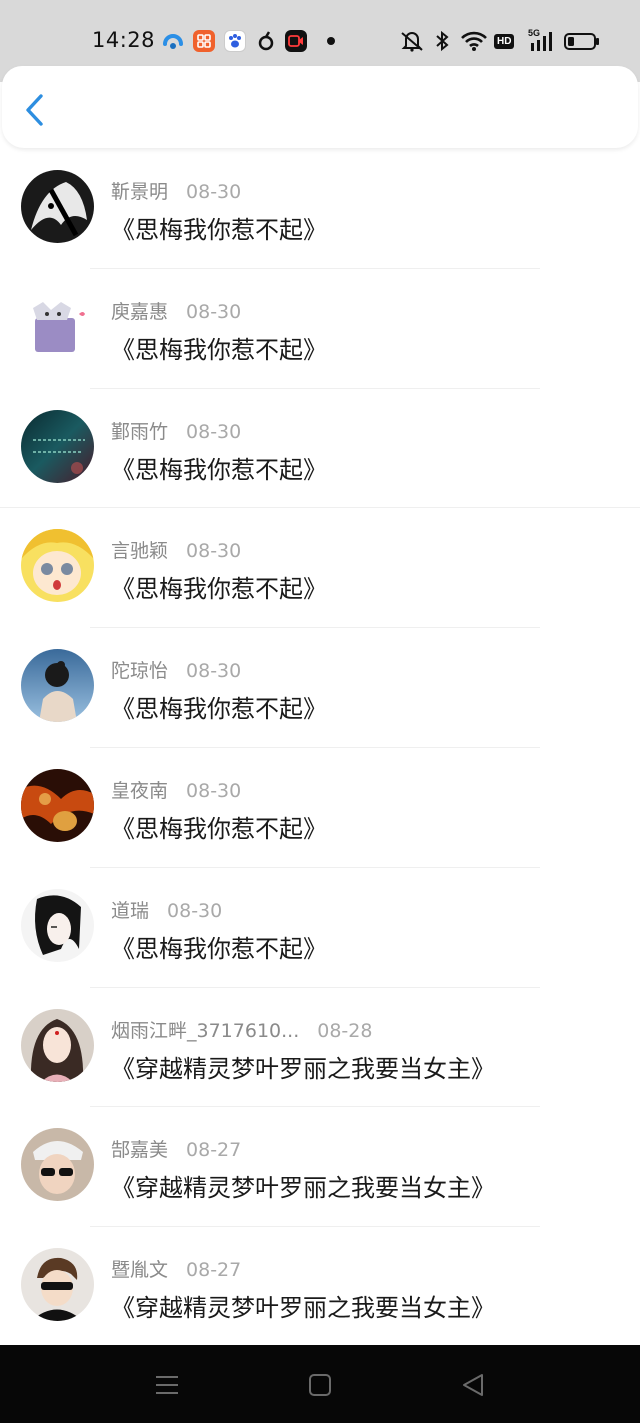 The image size is (640, 1423). I want to click on comment-meta: 鄞雨竹 08-30, so click(176, 430).